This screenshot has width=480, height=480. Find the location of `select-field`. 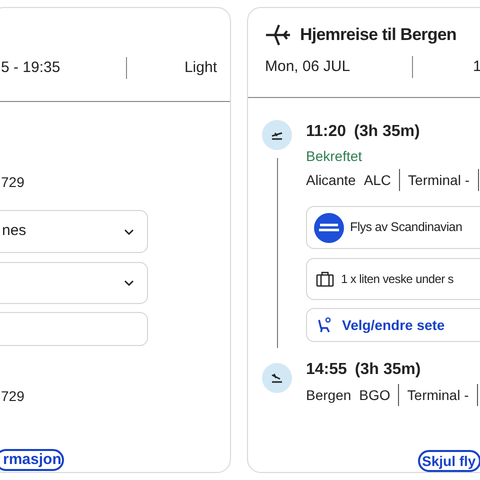

select-field is located at coordinates (74, 283).